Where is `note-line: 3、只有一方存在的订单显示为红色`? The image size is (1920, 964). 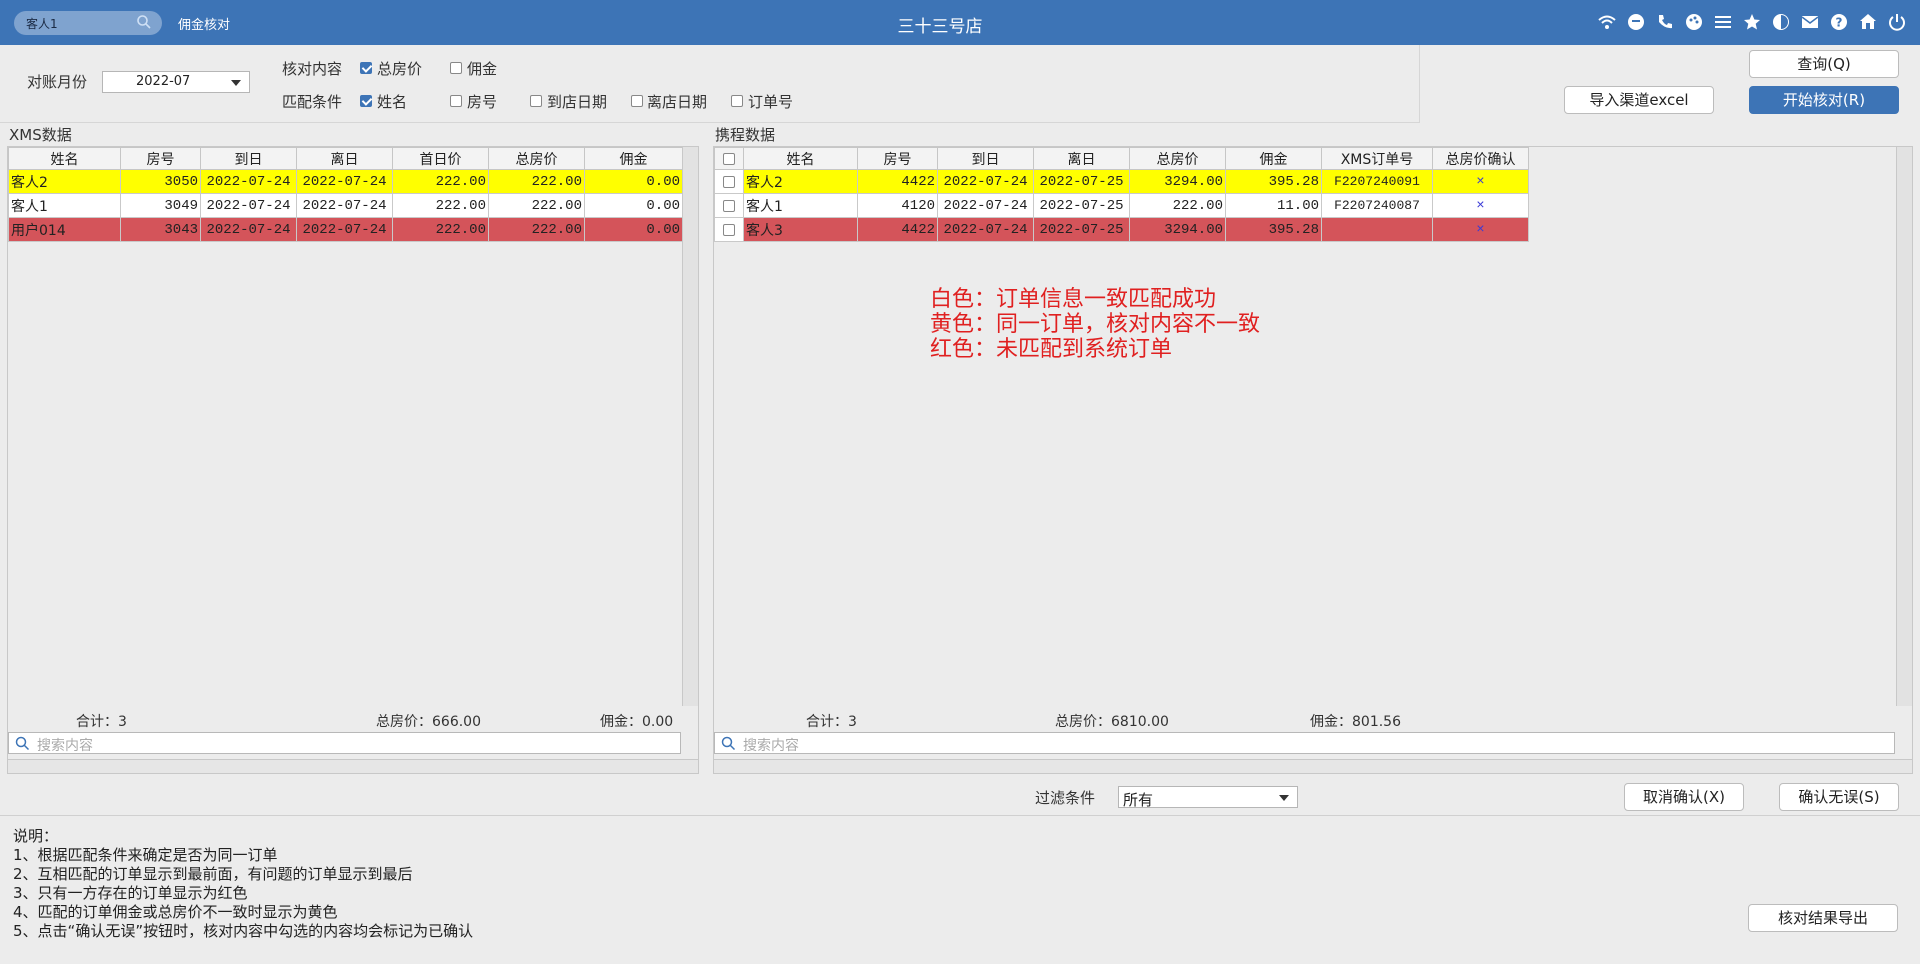
note-line: 3、只有一方存在的订单显示为红色 is located at coordinates (130, 893).